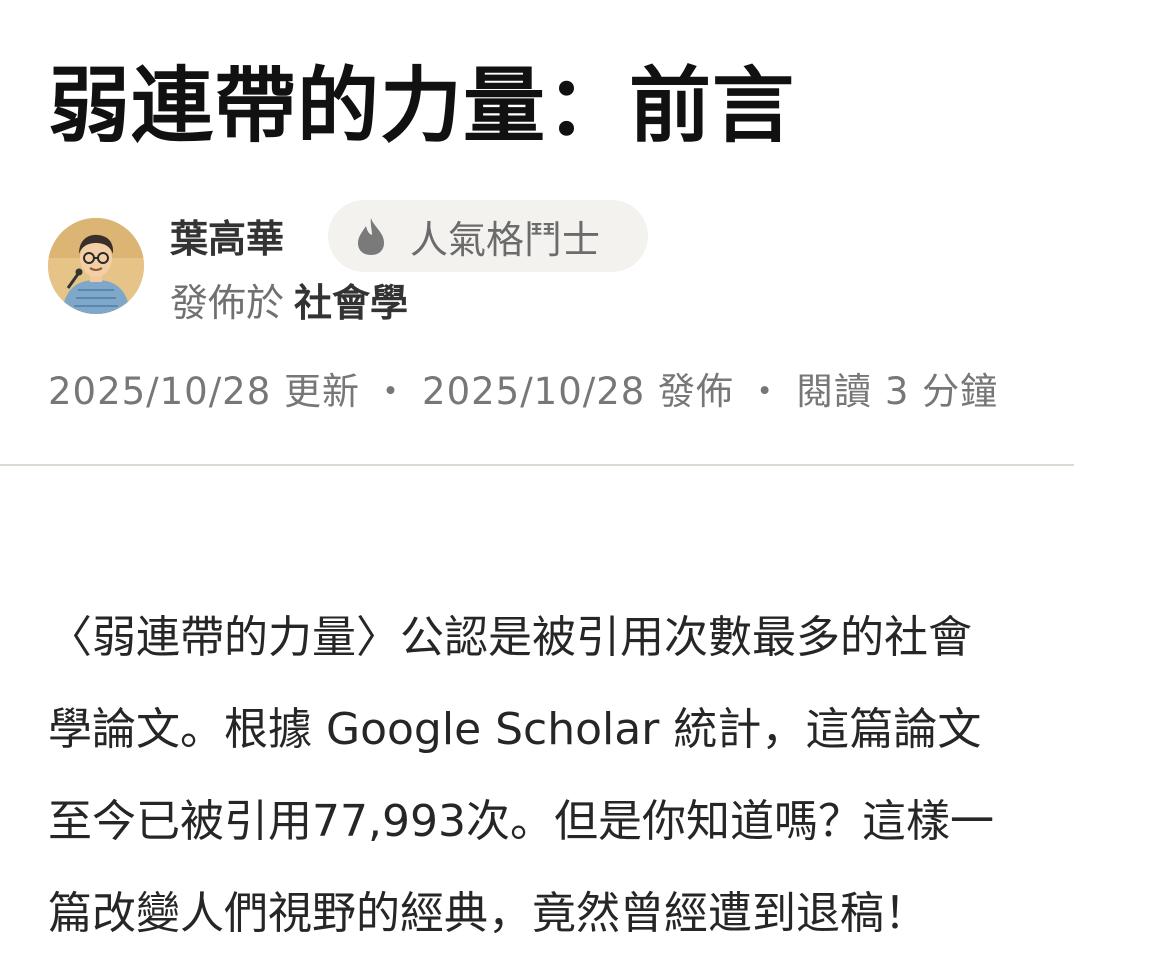 This screenshot has height=960, width=1170. I want to click on author-badge: 人氣格鬥士, so click(488, 236).